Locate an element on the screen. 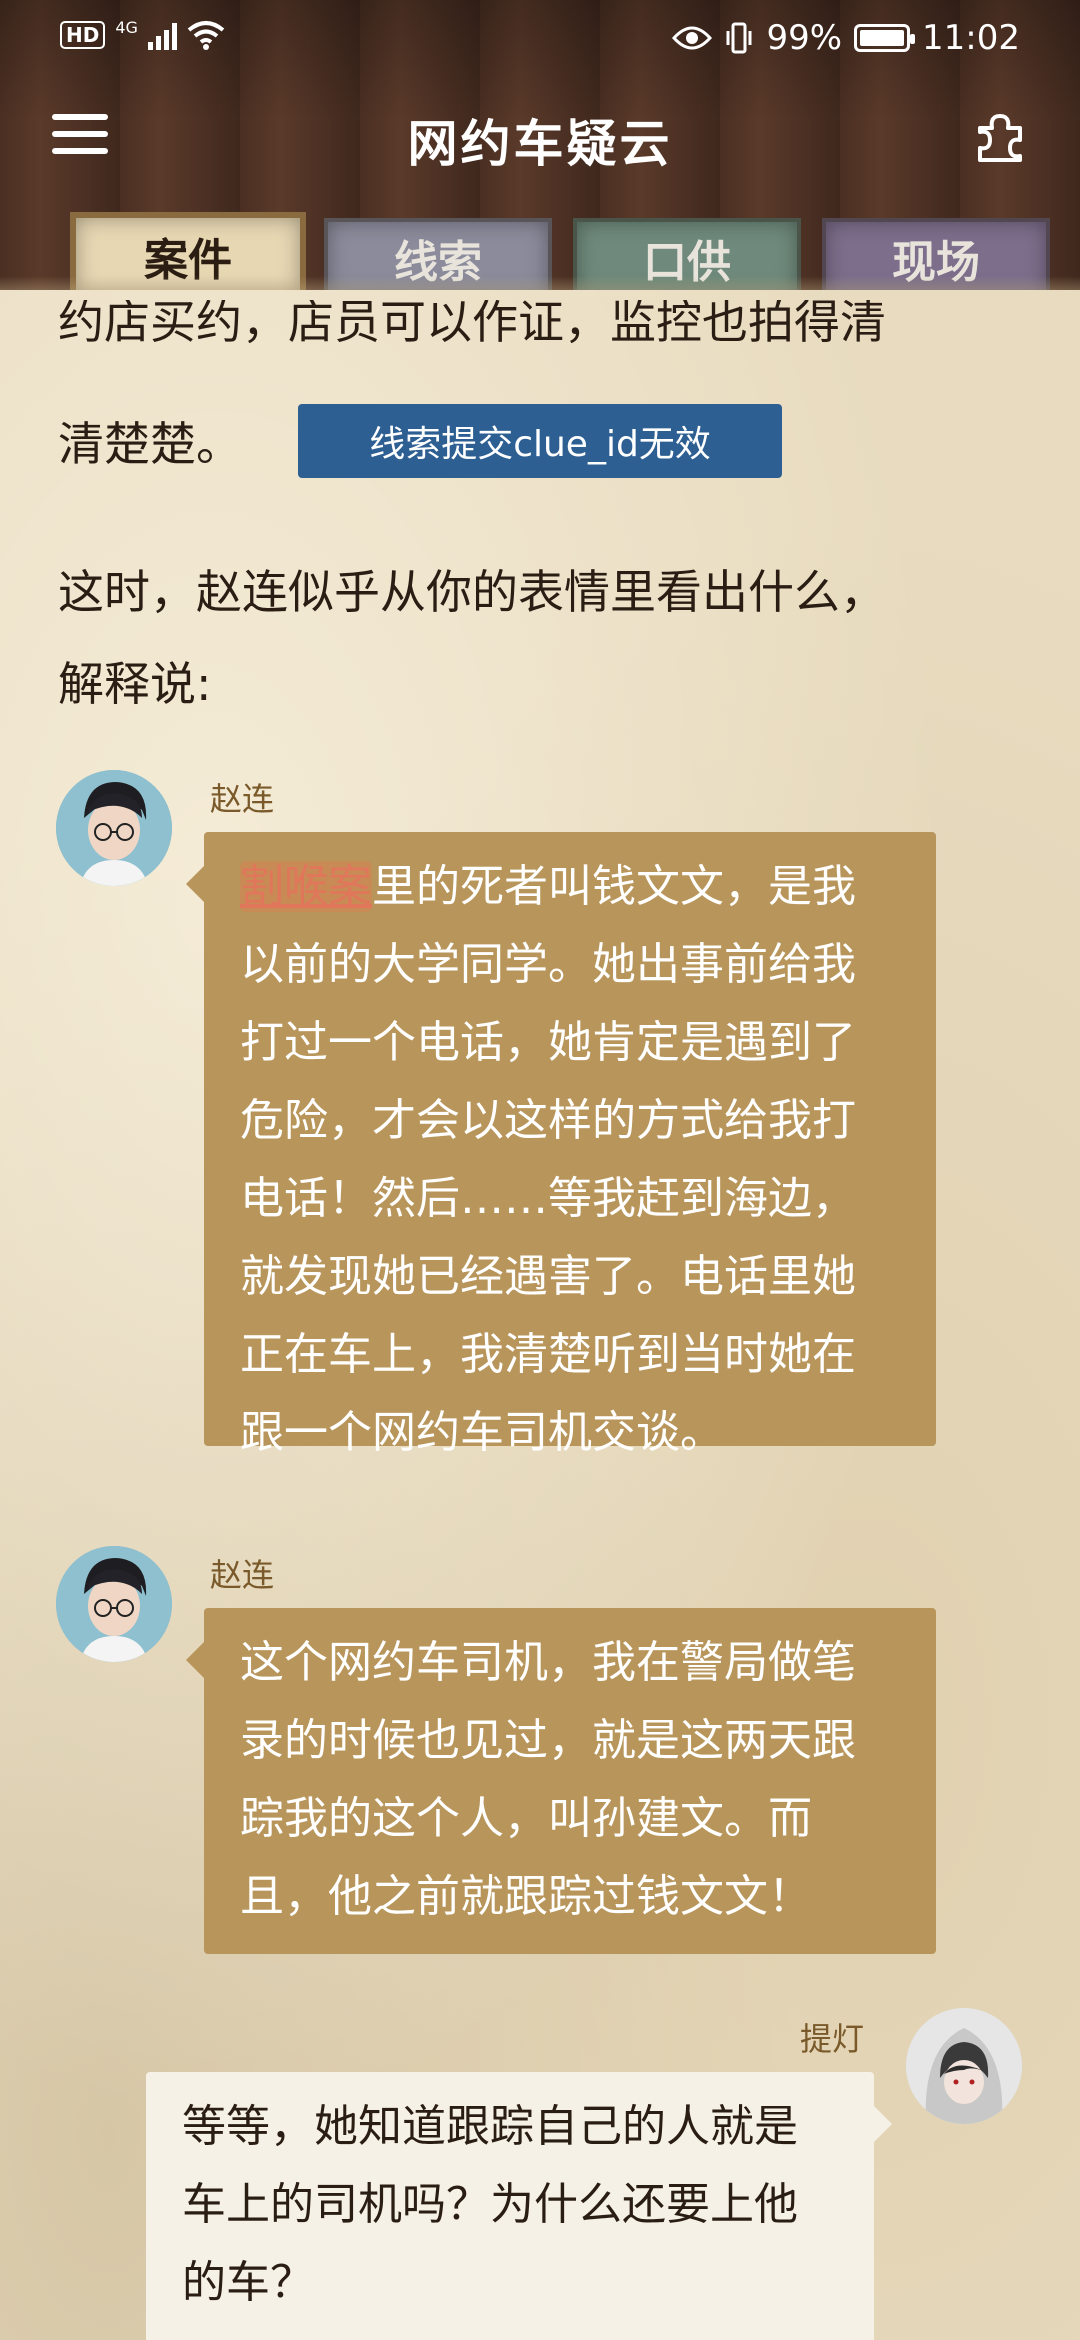 Image resolution: width=1080 pixels, height=2340 pixels. narration-paragraph-line: 解释说: is located at coordinates (135, 684).